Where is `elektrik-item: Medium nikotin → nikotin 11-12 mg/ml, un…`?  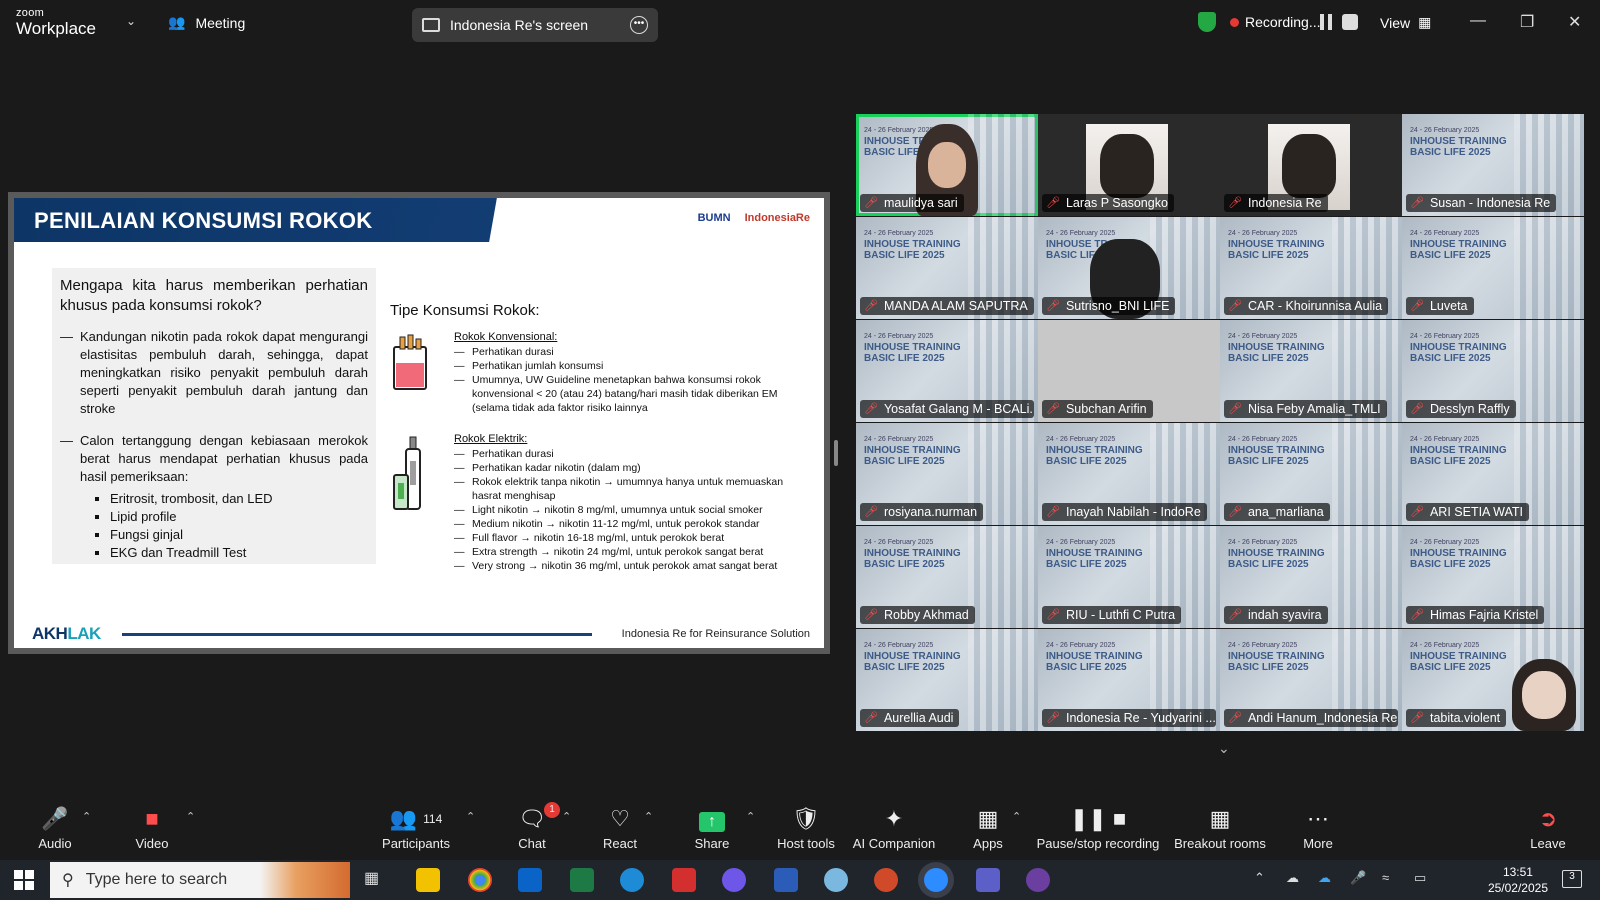 elektrik-item: Medium nikotin → nikotin 11-12 mg/ml, un… is located at coordinates (632, 524).